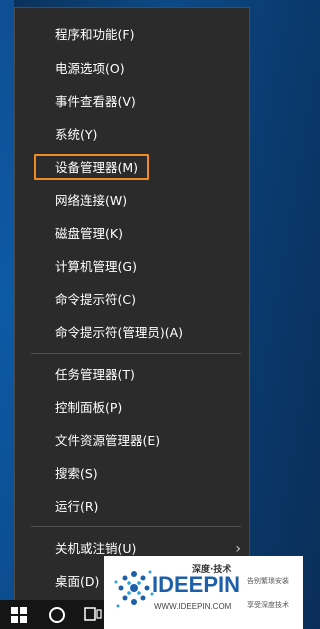 This screenshot has width=320, height=629. What do you see at coordinates (134, 589) in the screenshot?
I see `ideepin-logo-icon` at bounding box center [134, 589].